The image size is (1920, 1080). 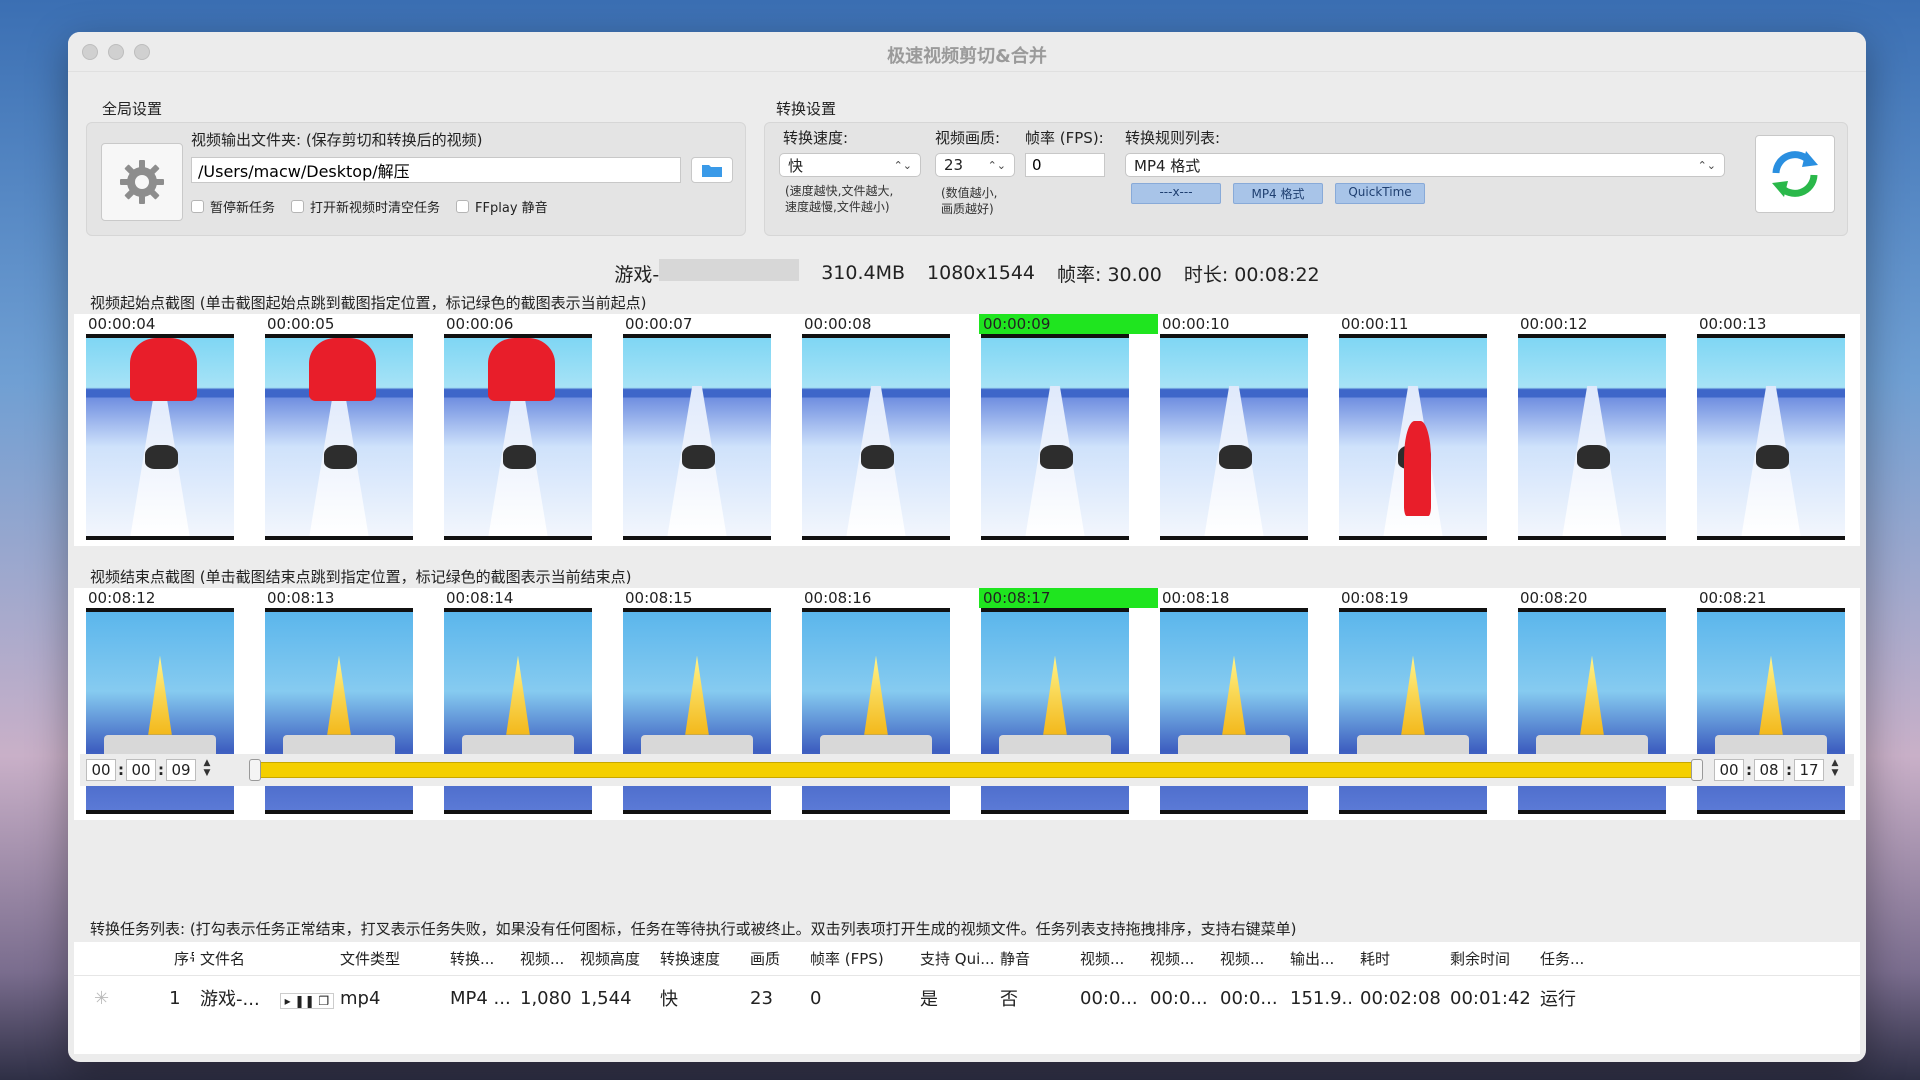 What do you see at coordinates (1809, 770) in the screenshot?
I see `end-seconds-input: 17` at bounding box center [1809, 770].